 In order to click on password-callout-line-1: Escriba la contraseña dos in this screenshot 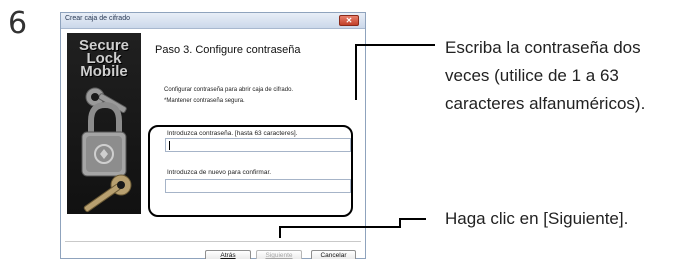, I will do `click(543, 47)`.